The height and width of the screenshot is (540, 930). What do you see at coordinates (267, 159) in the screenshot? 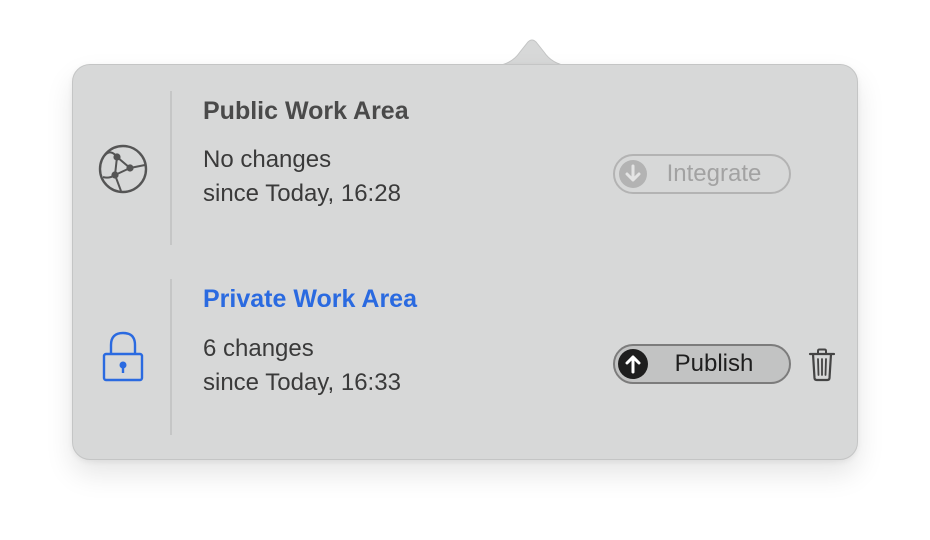
I see `public-area-status-count: No changes` at bounding box center [267, 159].